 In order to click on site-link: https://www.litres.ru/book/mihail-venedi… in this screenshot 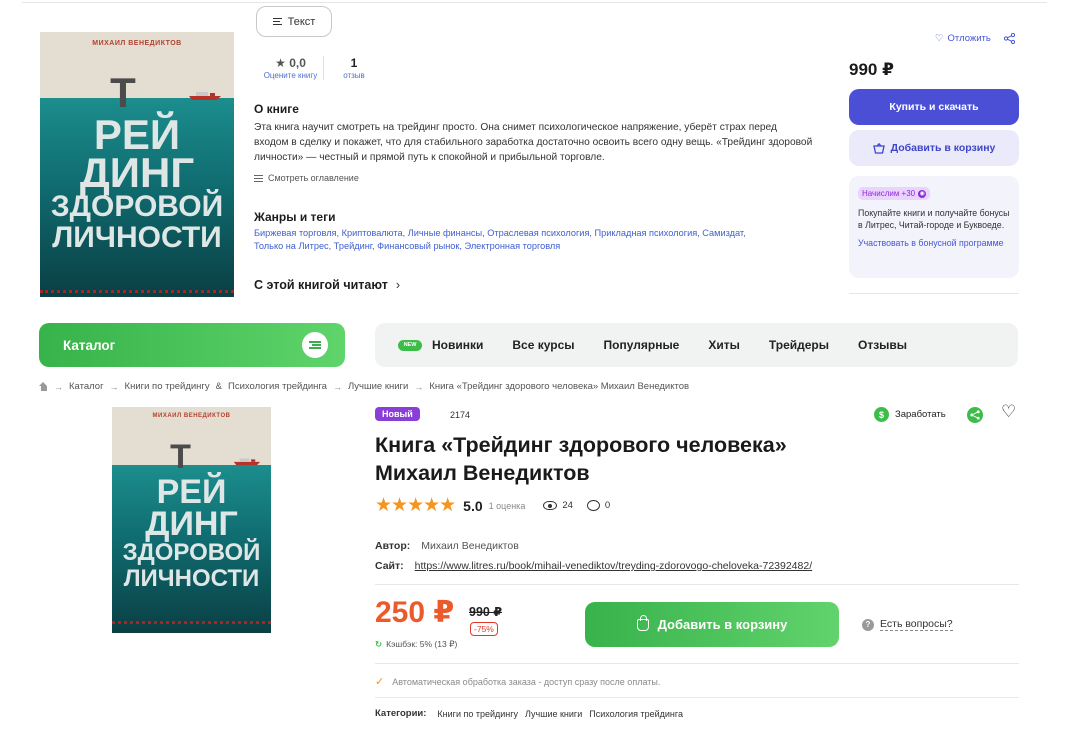, I will do `click(613, 566)`.